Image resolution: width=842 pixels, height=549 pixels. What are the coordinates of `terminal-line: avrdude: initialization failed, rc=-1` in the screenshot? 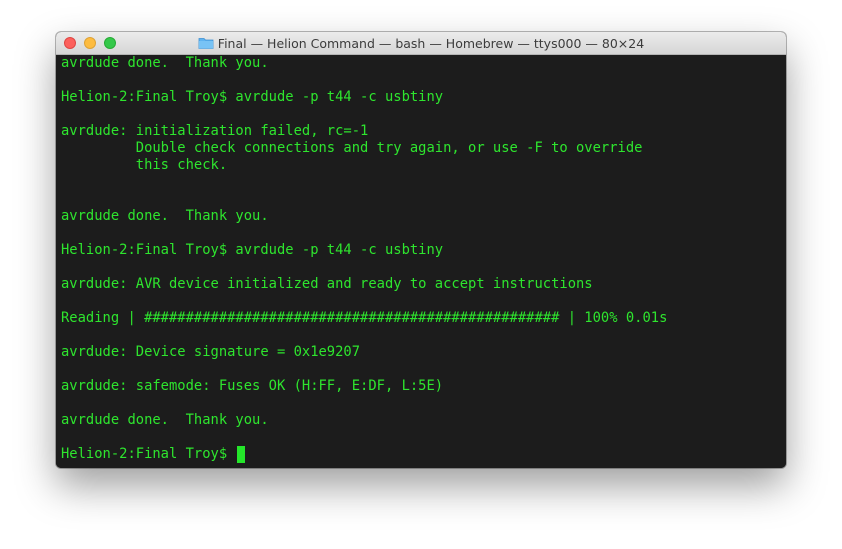 It's located at (423, 131).